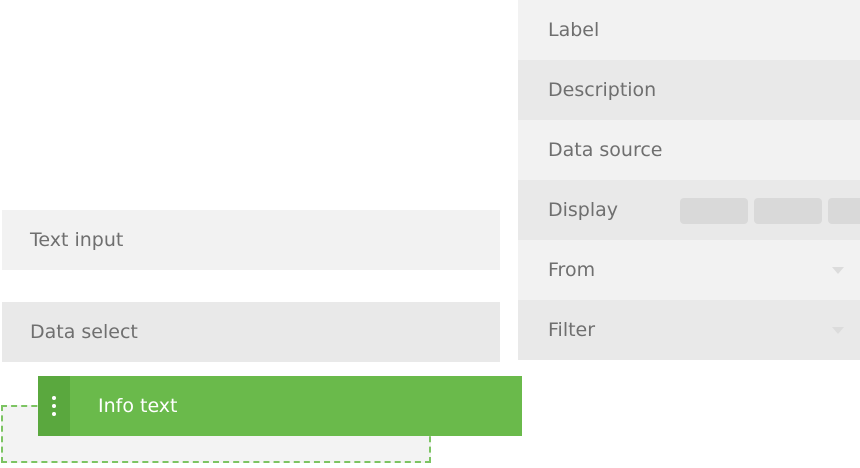 The height and width of the screenshot is (468, 860). Describe the element at coordinates (572, 270) in the screenshot. I see `from-property-label: From` at that location.